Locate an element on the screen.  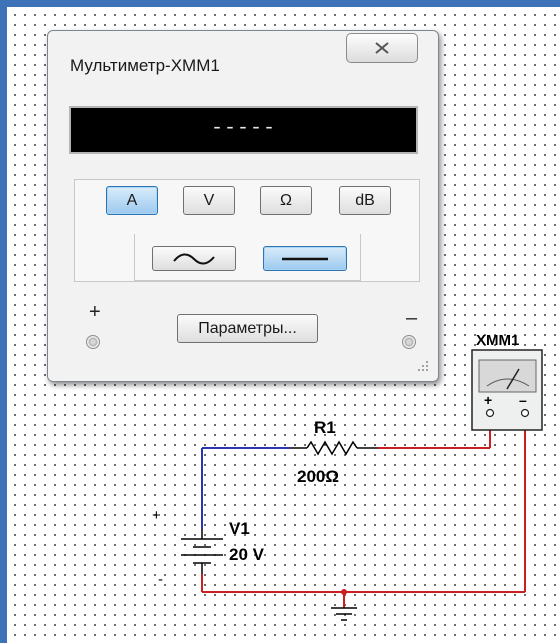
source-name-label: V1 is located at coordinates (239, 528).